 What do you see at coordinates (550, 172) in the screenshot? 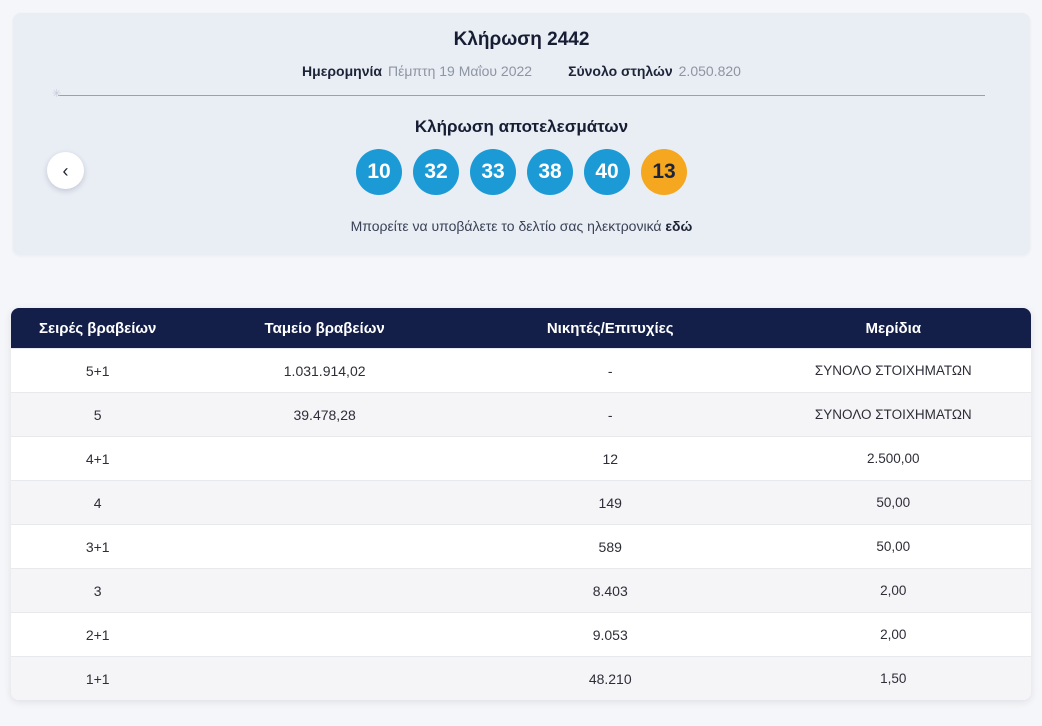
I see `number-ball: 38` at bounding box center [550, 172].